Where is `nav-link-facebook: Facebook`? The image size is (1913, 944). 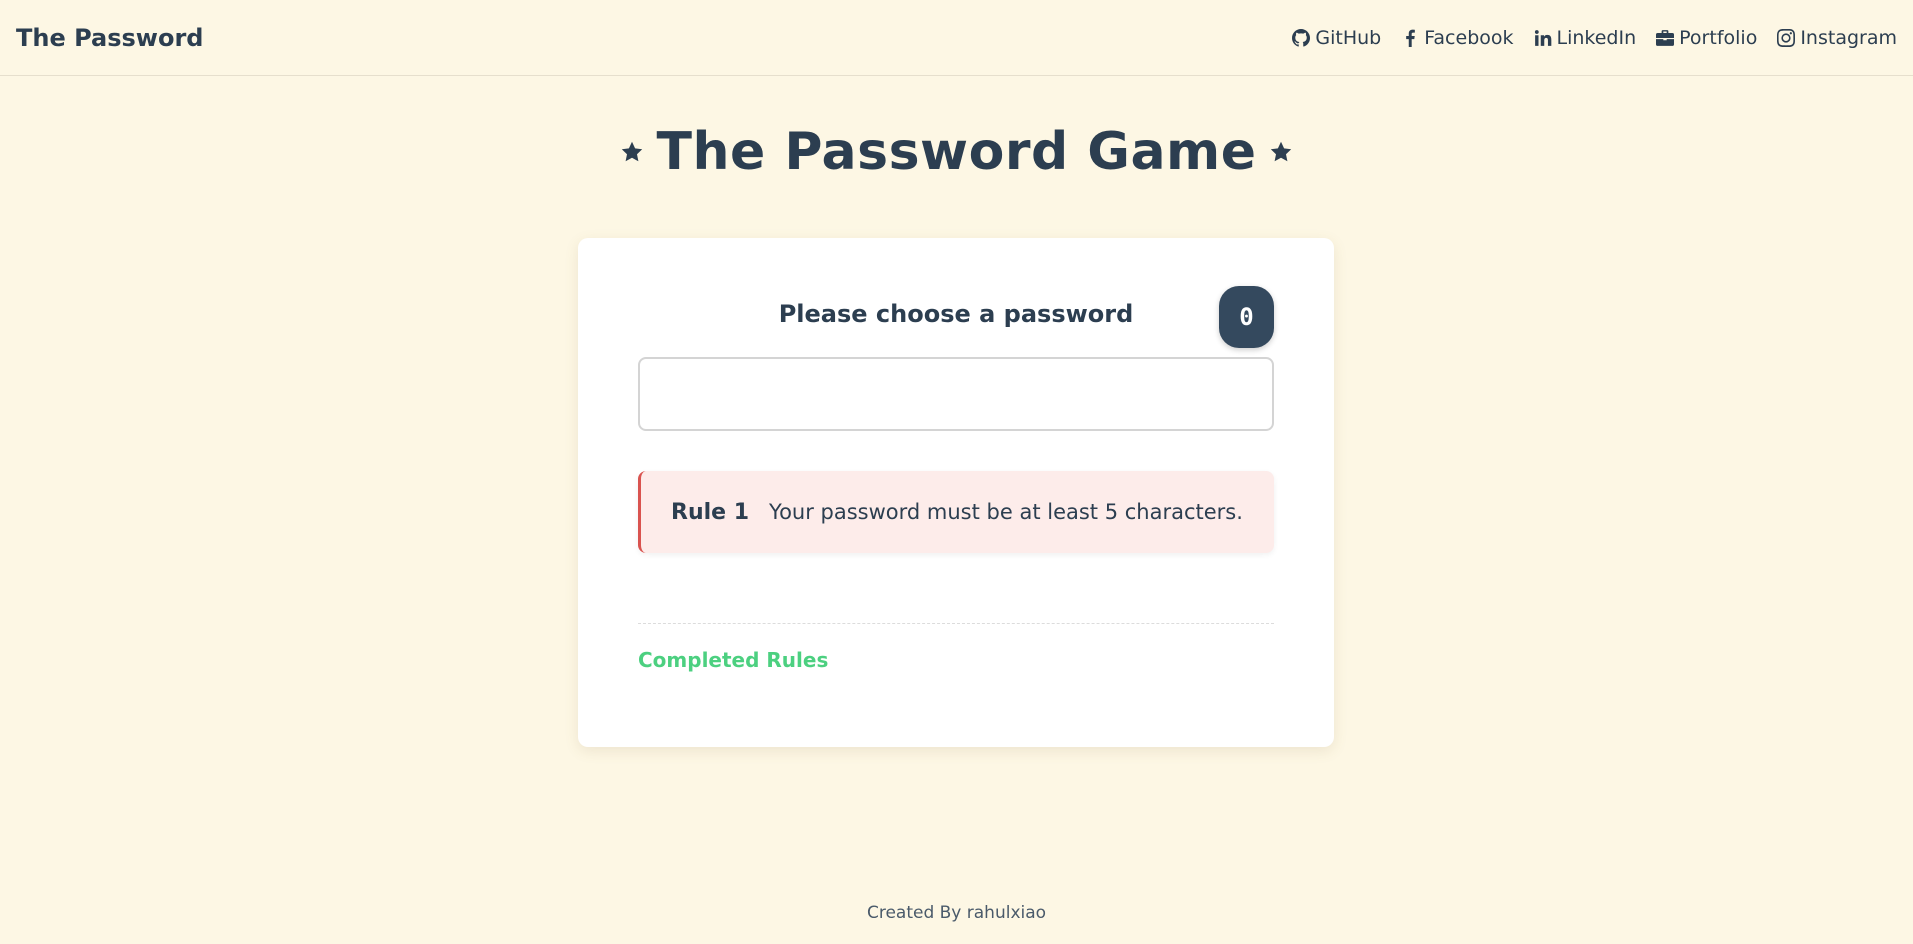 nav-link-facebook: Facebook is located at coordinates (1457, 37).